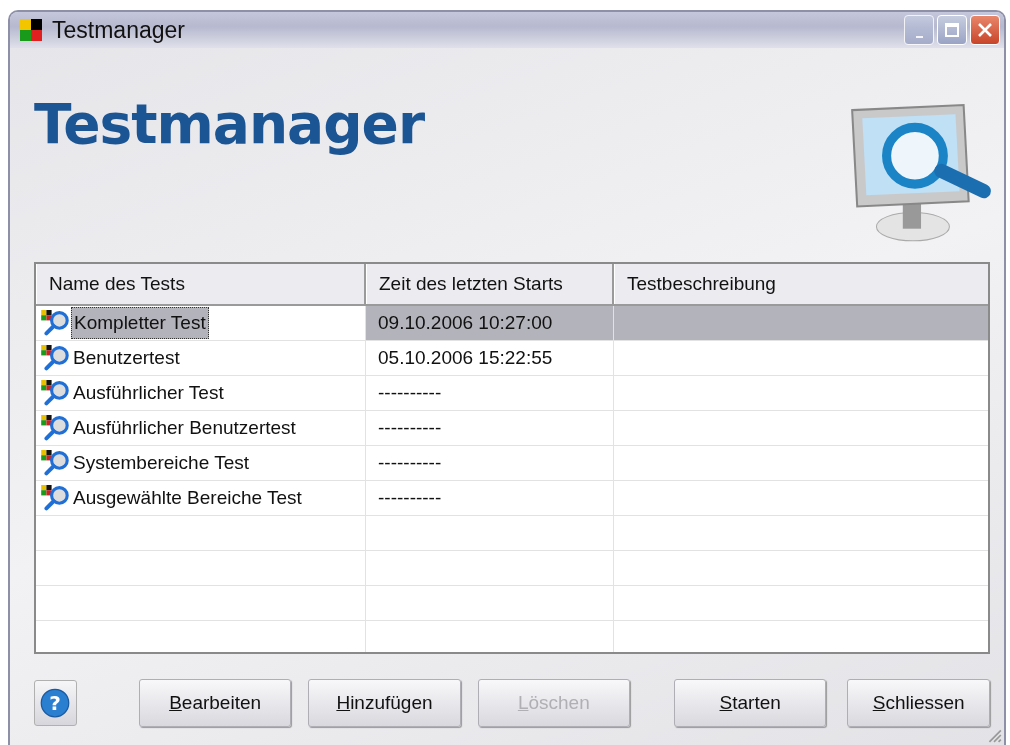 The width and height of the screenshot is (1010, 745). What do you see at coordinates (161, 463) in the screenshot?
I see `test-name: Systembereiche Test` at bounding box center [161, 463].